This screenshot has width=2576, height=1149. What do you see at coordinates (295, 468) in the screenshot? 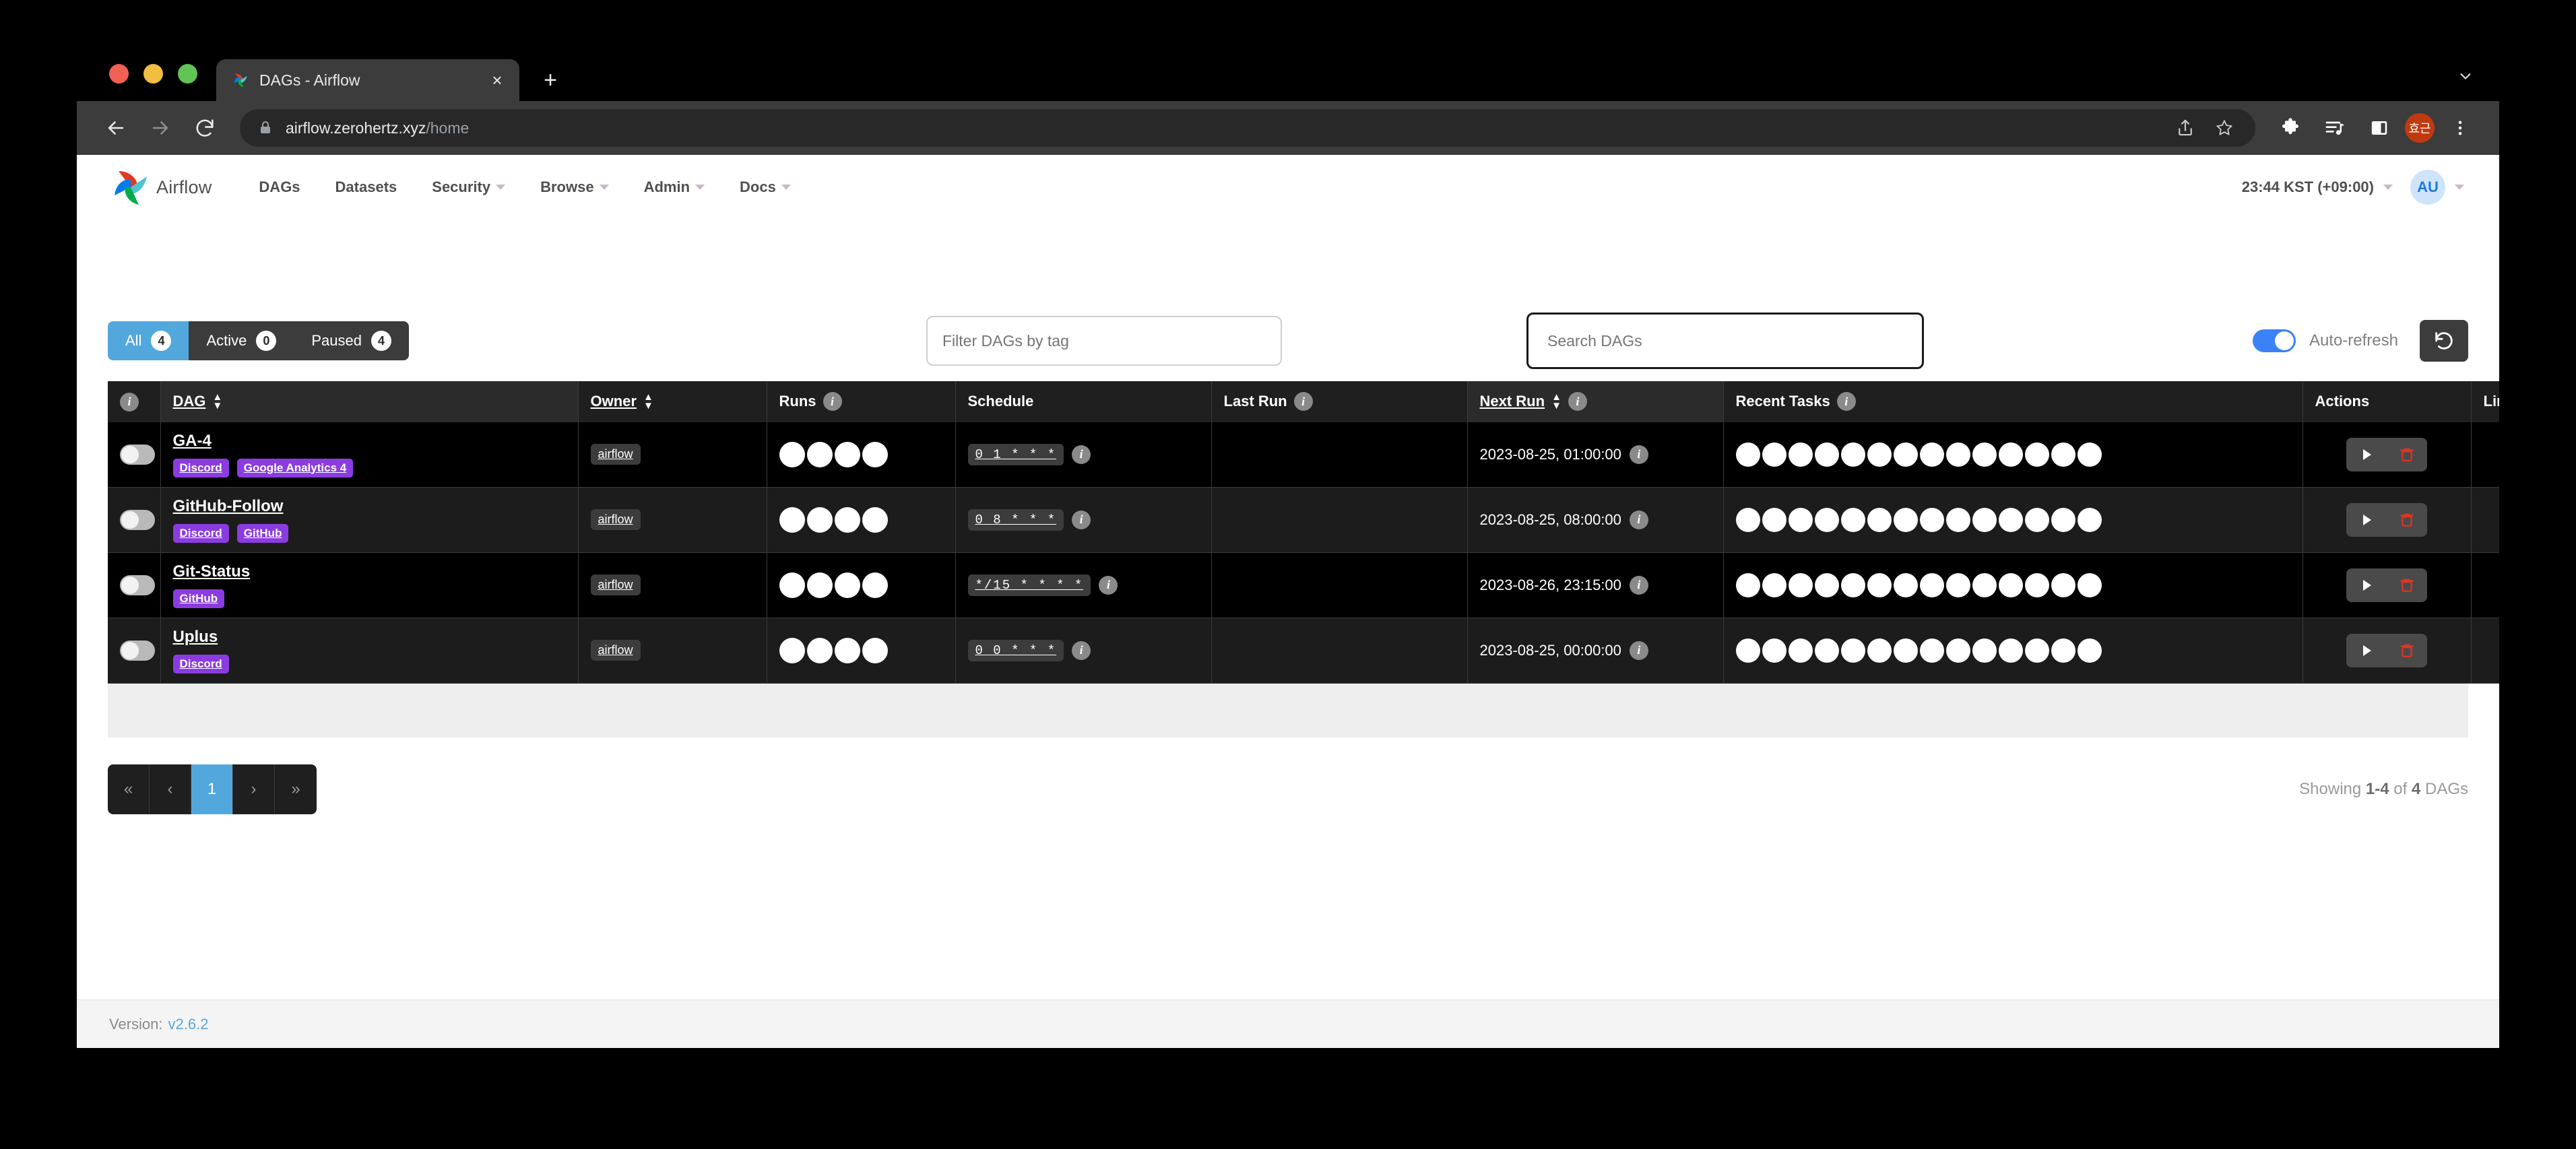
I see `dag-tag: Google Analytics 4` at bounding box center [295, 468].